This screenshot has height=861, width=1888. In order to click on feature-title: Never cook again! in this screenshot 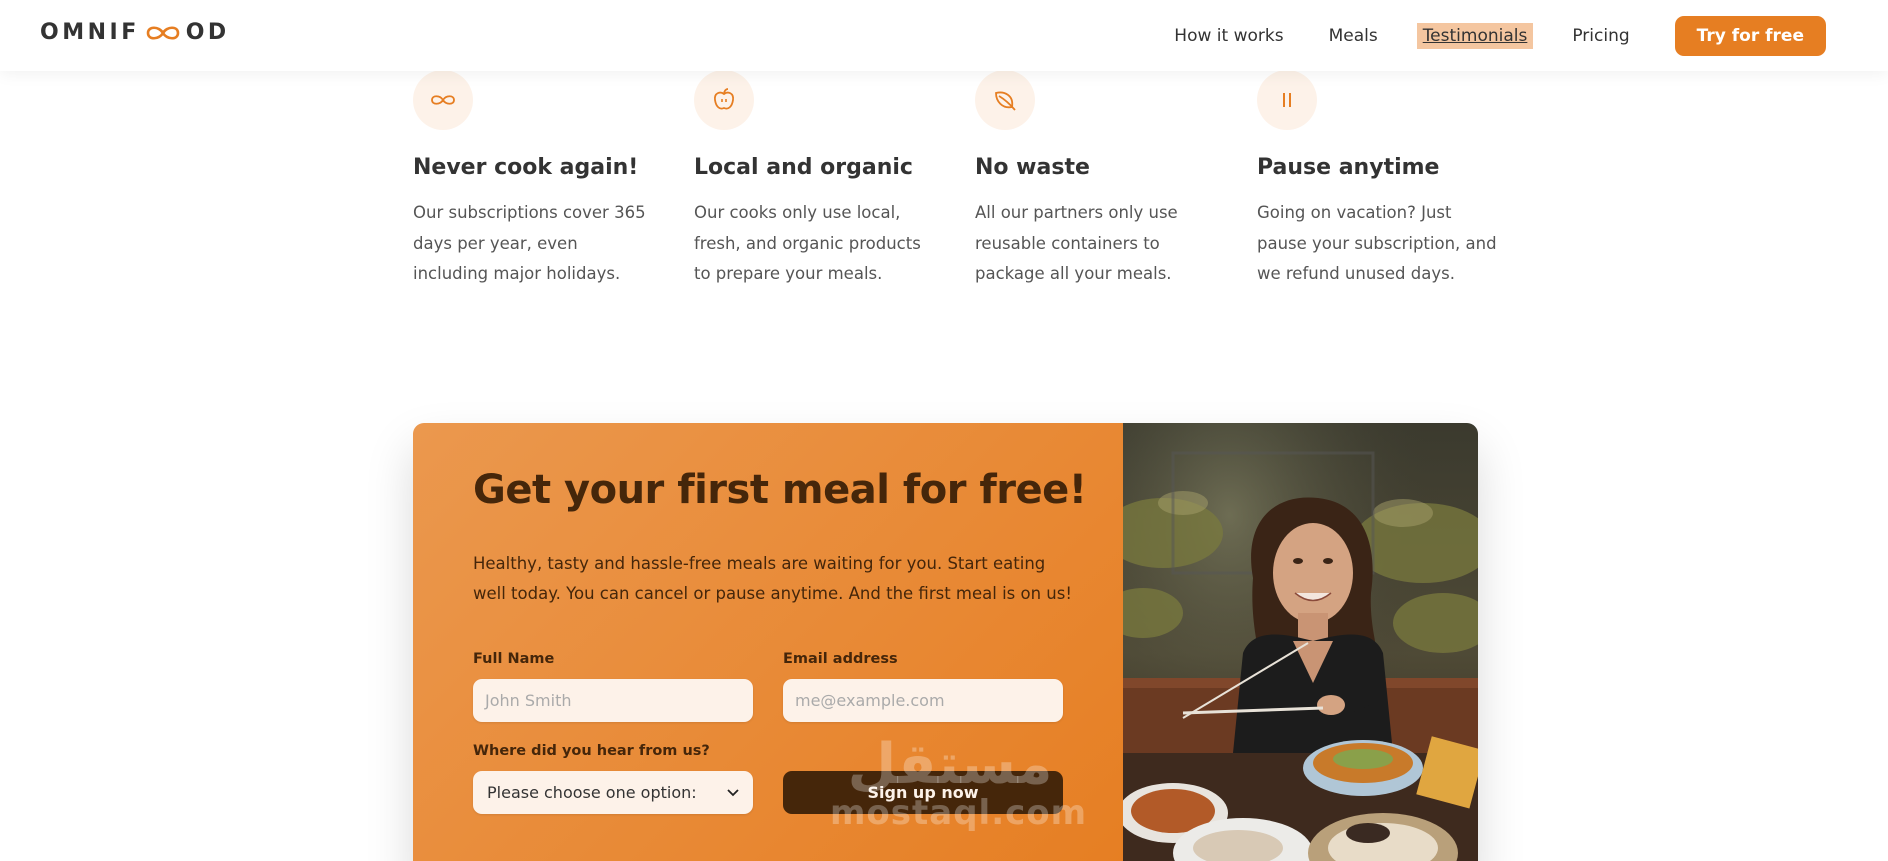, I will do `click(526, 167)`.